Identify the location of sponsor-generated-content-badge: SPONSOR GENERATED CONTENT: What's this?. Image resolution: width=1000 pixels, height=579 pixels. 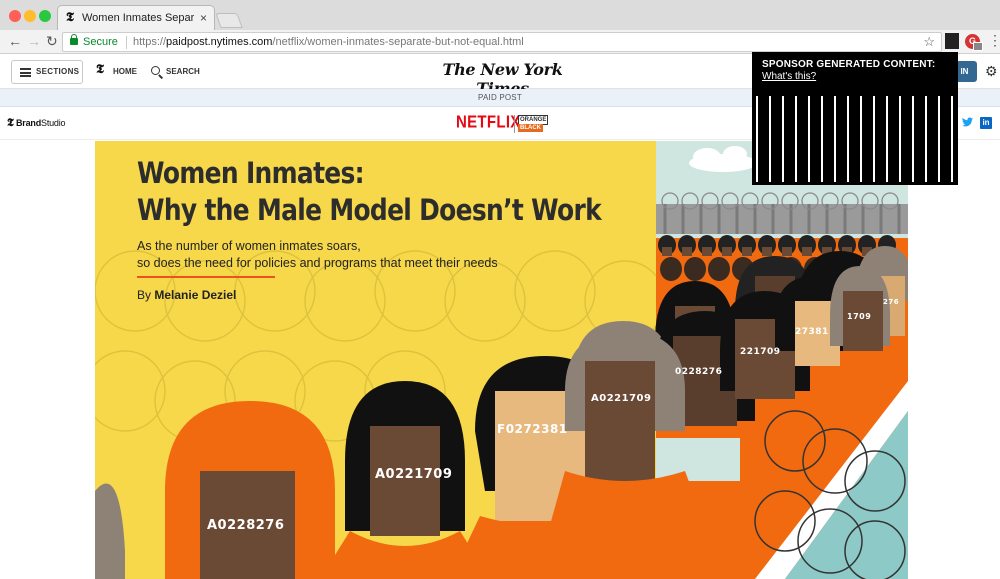
(855, 118).